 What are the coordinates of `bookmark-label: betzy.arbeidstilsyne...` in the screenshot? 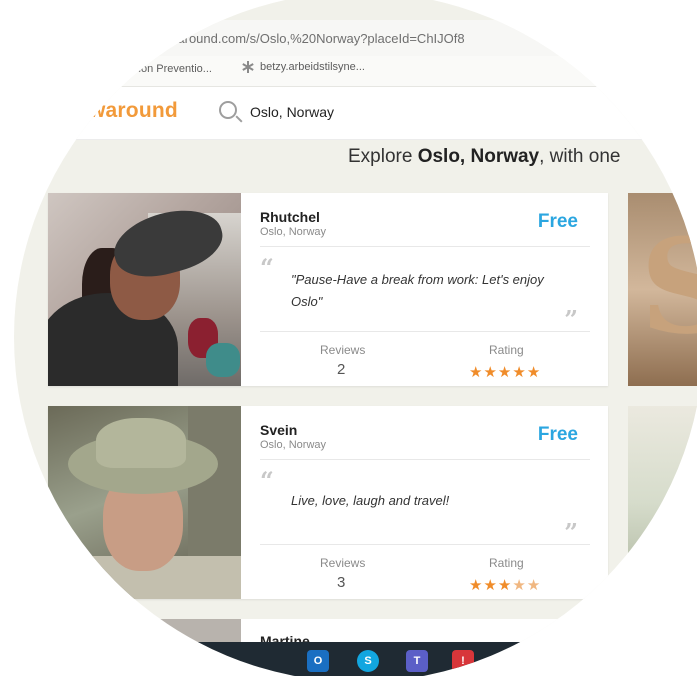 It's located at (312, 67).